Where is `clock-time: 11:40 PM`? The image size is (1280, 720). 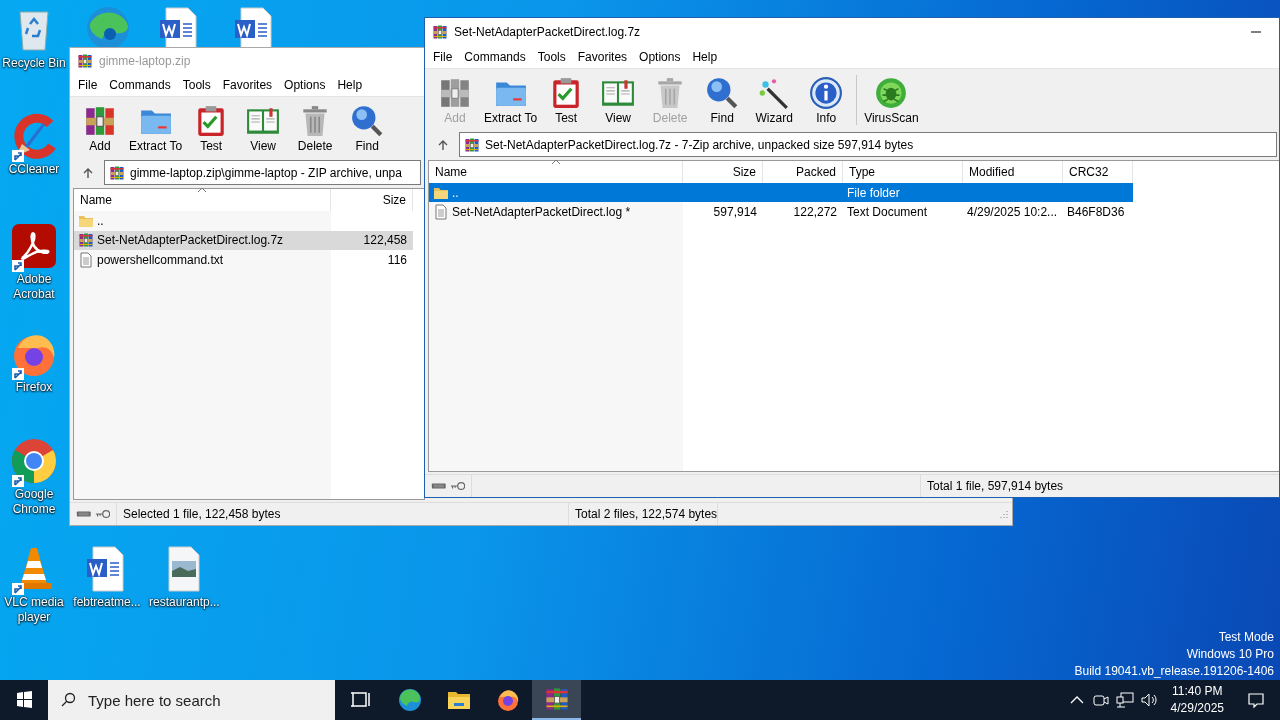 clock-time: 11:40 PM is located at coordinates (1197, 691).